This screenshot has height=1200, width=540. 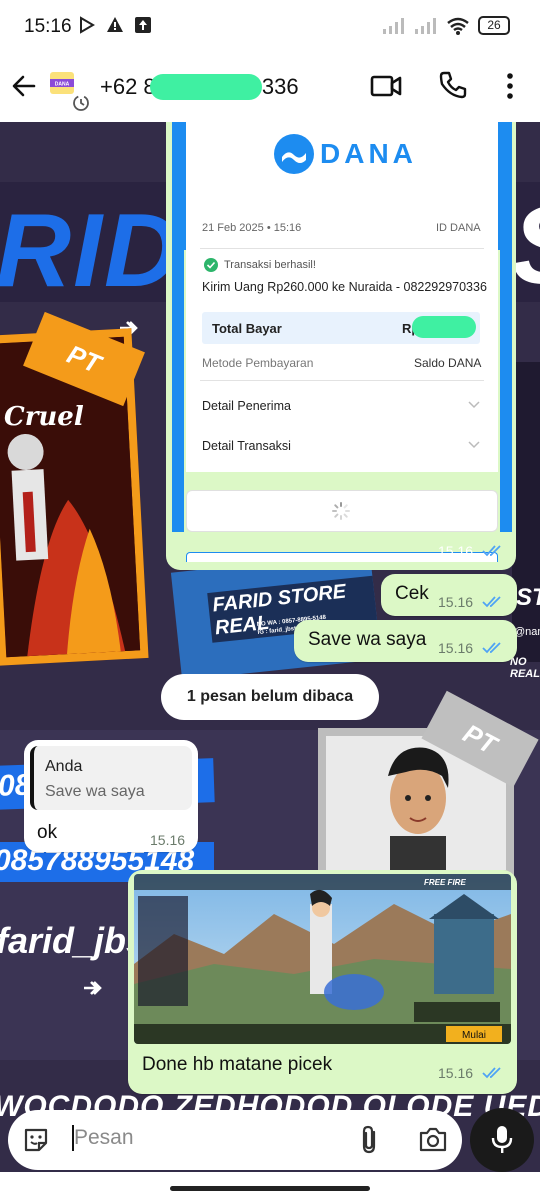 I want to click on receipt-recipient-detail: Detail Penerima, so click(x=246, y=406).